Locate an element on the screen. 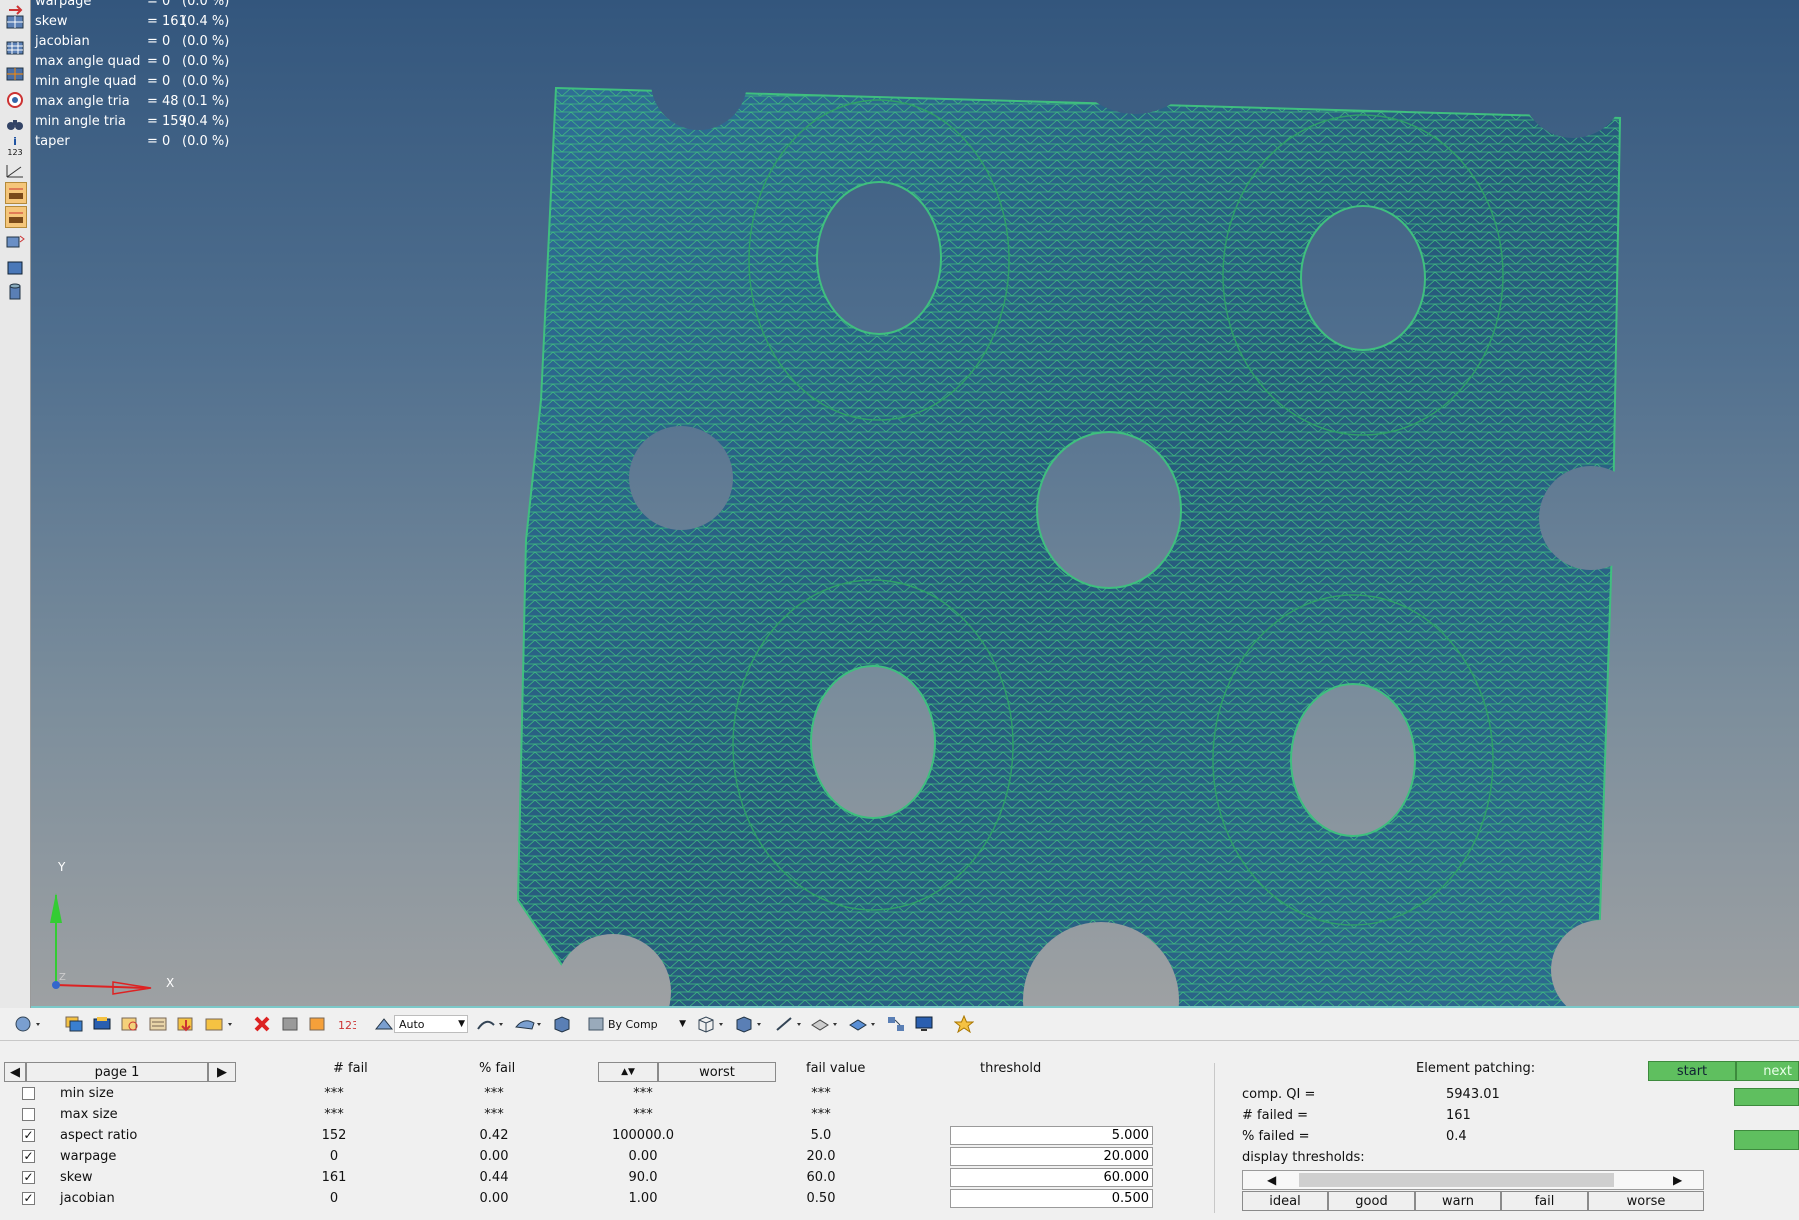 The height and width of the screenshot is (1220, 1799). comp-qi-value: 5943.01 is located at coordinates (1473, 1094).